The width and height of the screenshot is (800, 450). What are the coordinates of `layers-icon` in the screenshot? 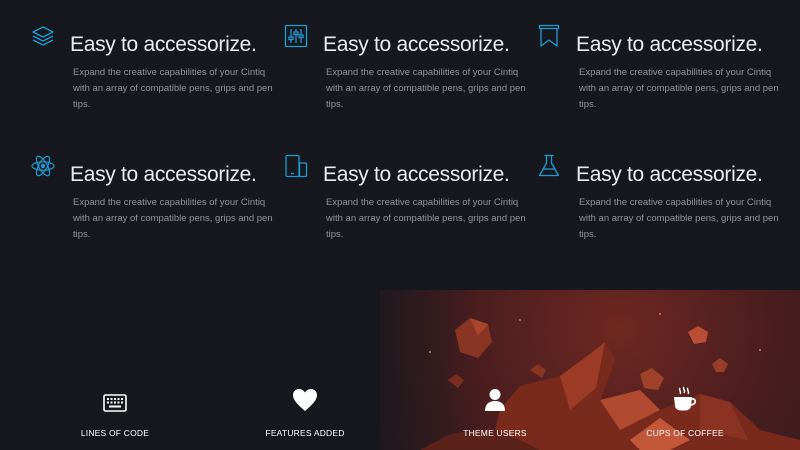 It's located at (43, 36).